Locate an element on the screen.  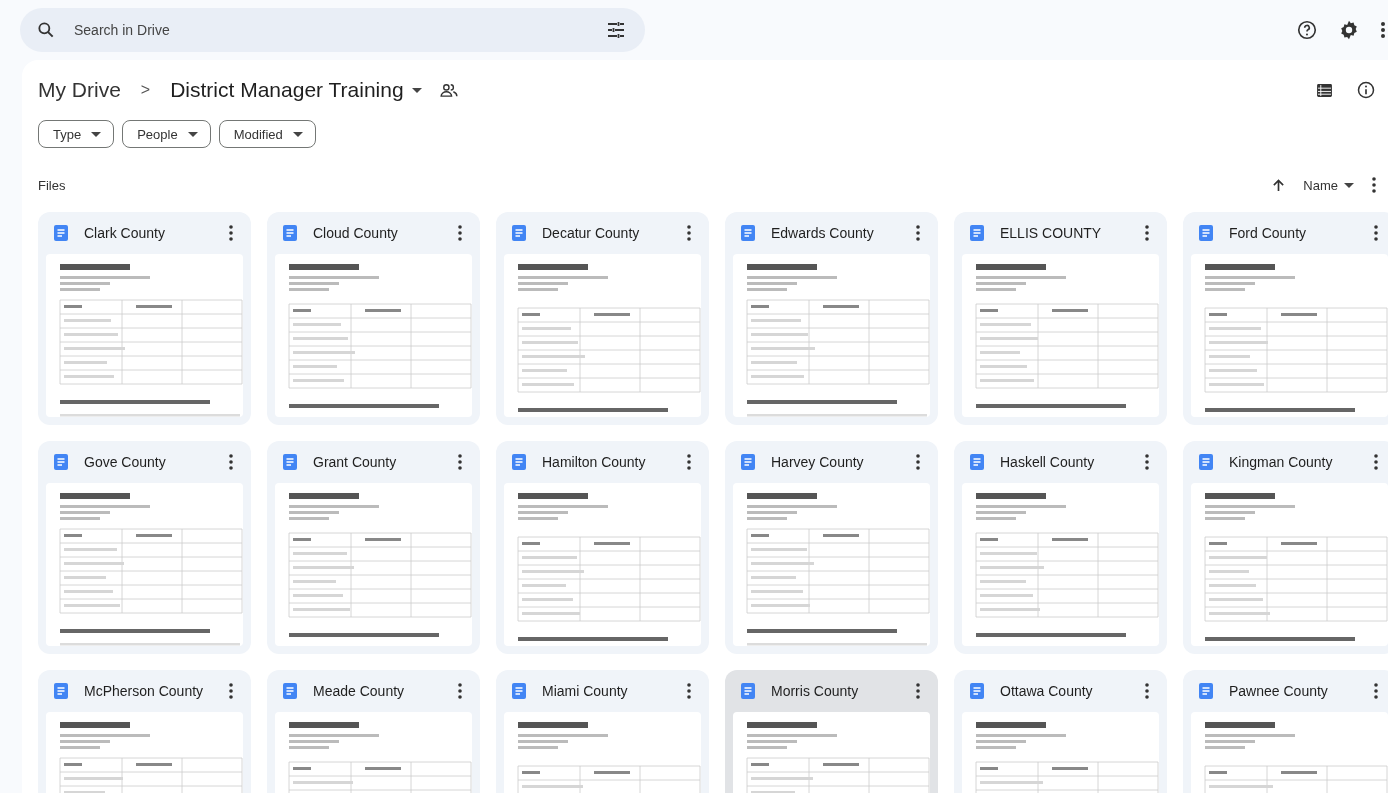
section-title: Files is located at coordinates (52, 185).